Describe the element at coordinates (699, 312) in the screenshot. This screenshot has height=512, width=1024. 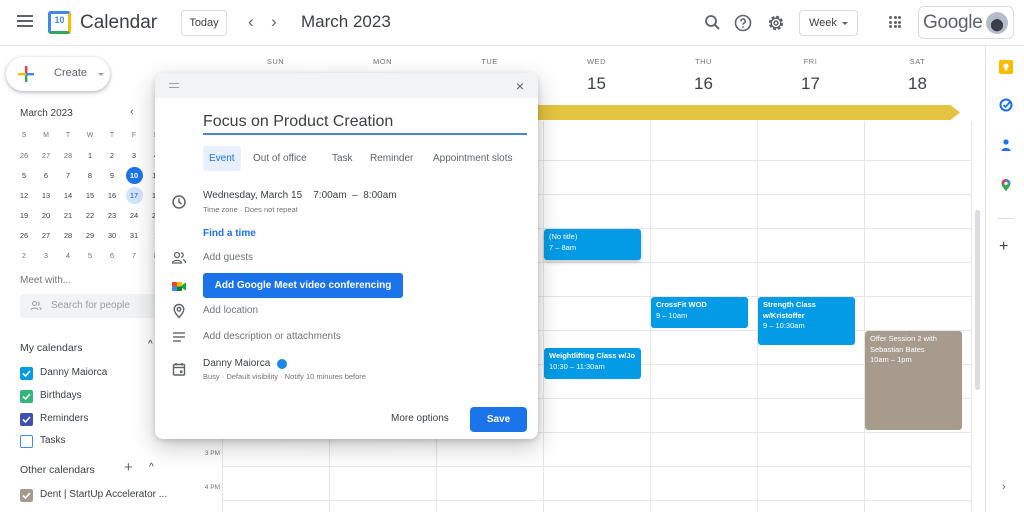
I see `calendar-event: CrossFit WOD 9 – 10am` at that location.